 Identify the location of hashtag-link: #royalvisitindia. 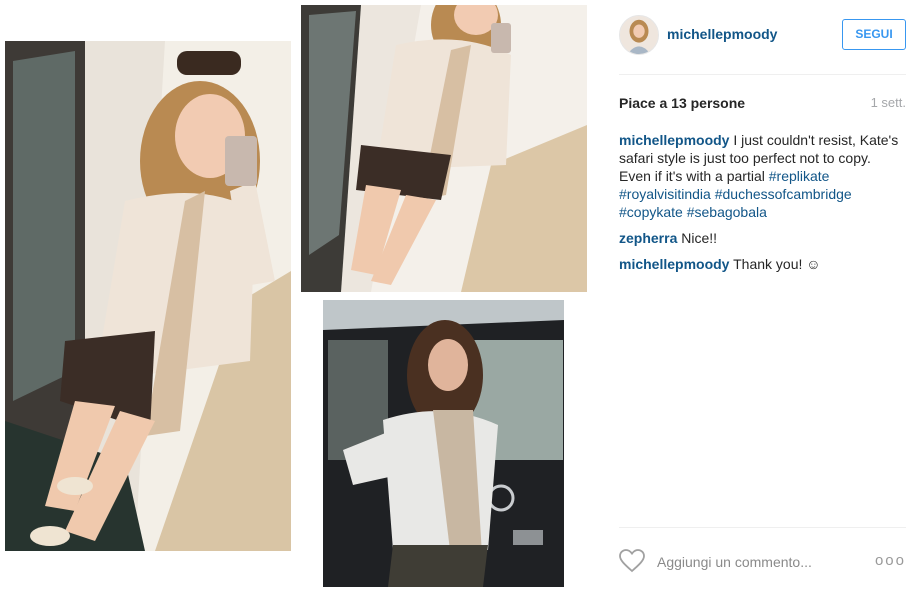
(665, 194).